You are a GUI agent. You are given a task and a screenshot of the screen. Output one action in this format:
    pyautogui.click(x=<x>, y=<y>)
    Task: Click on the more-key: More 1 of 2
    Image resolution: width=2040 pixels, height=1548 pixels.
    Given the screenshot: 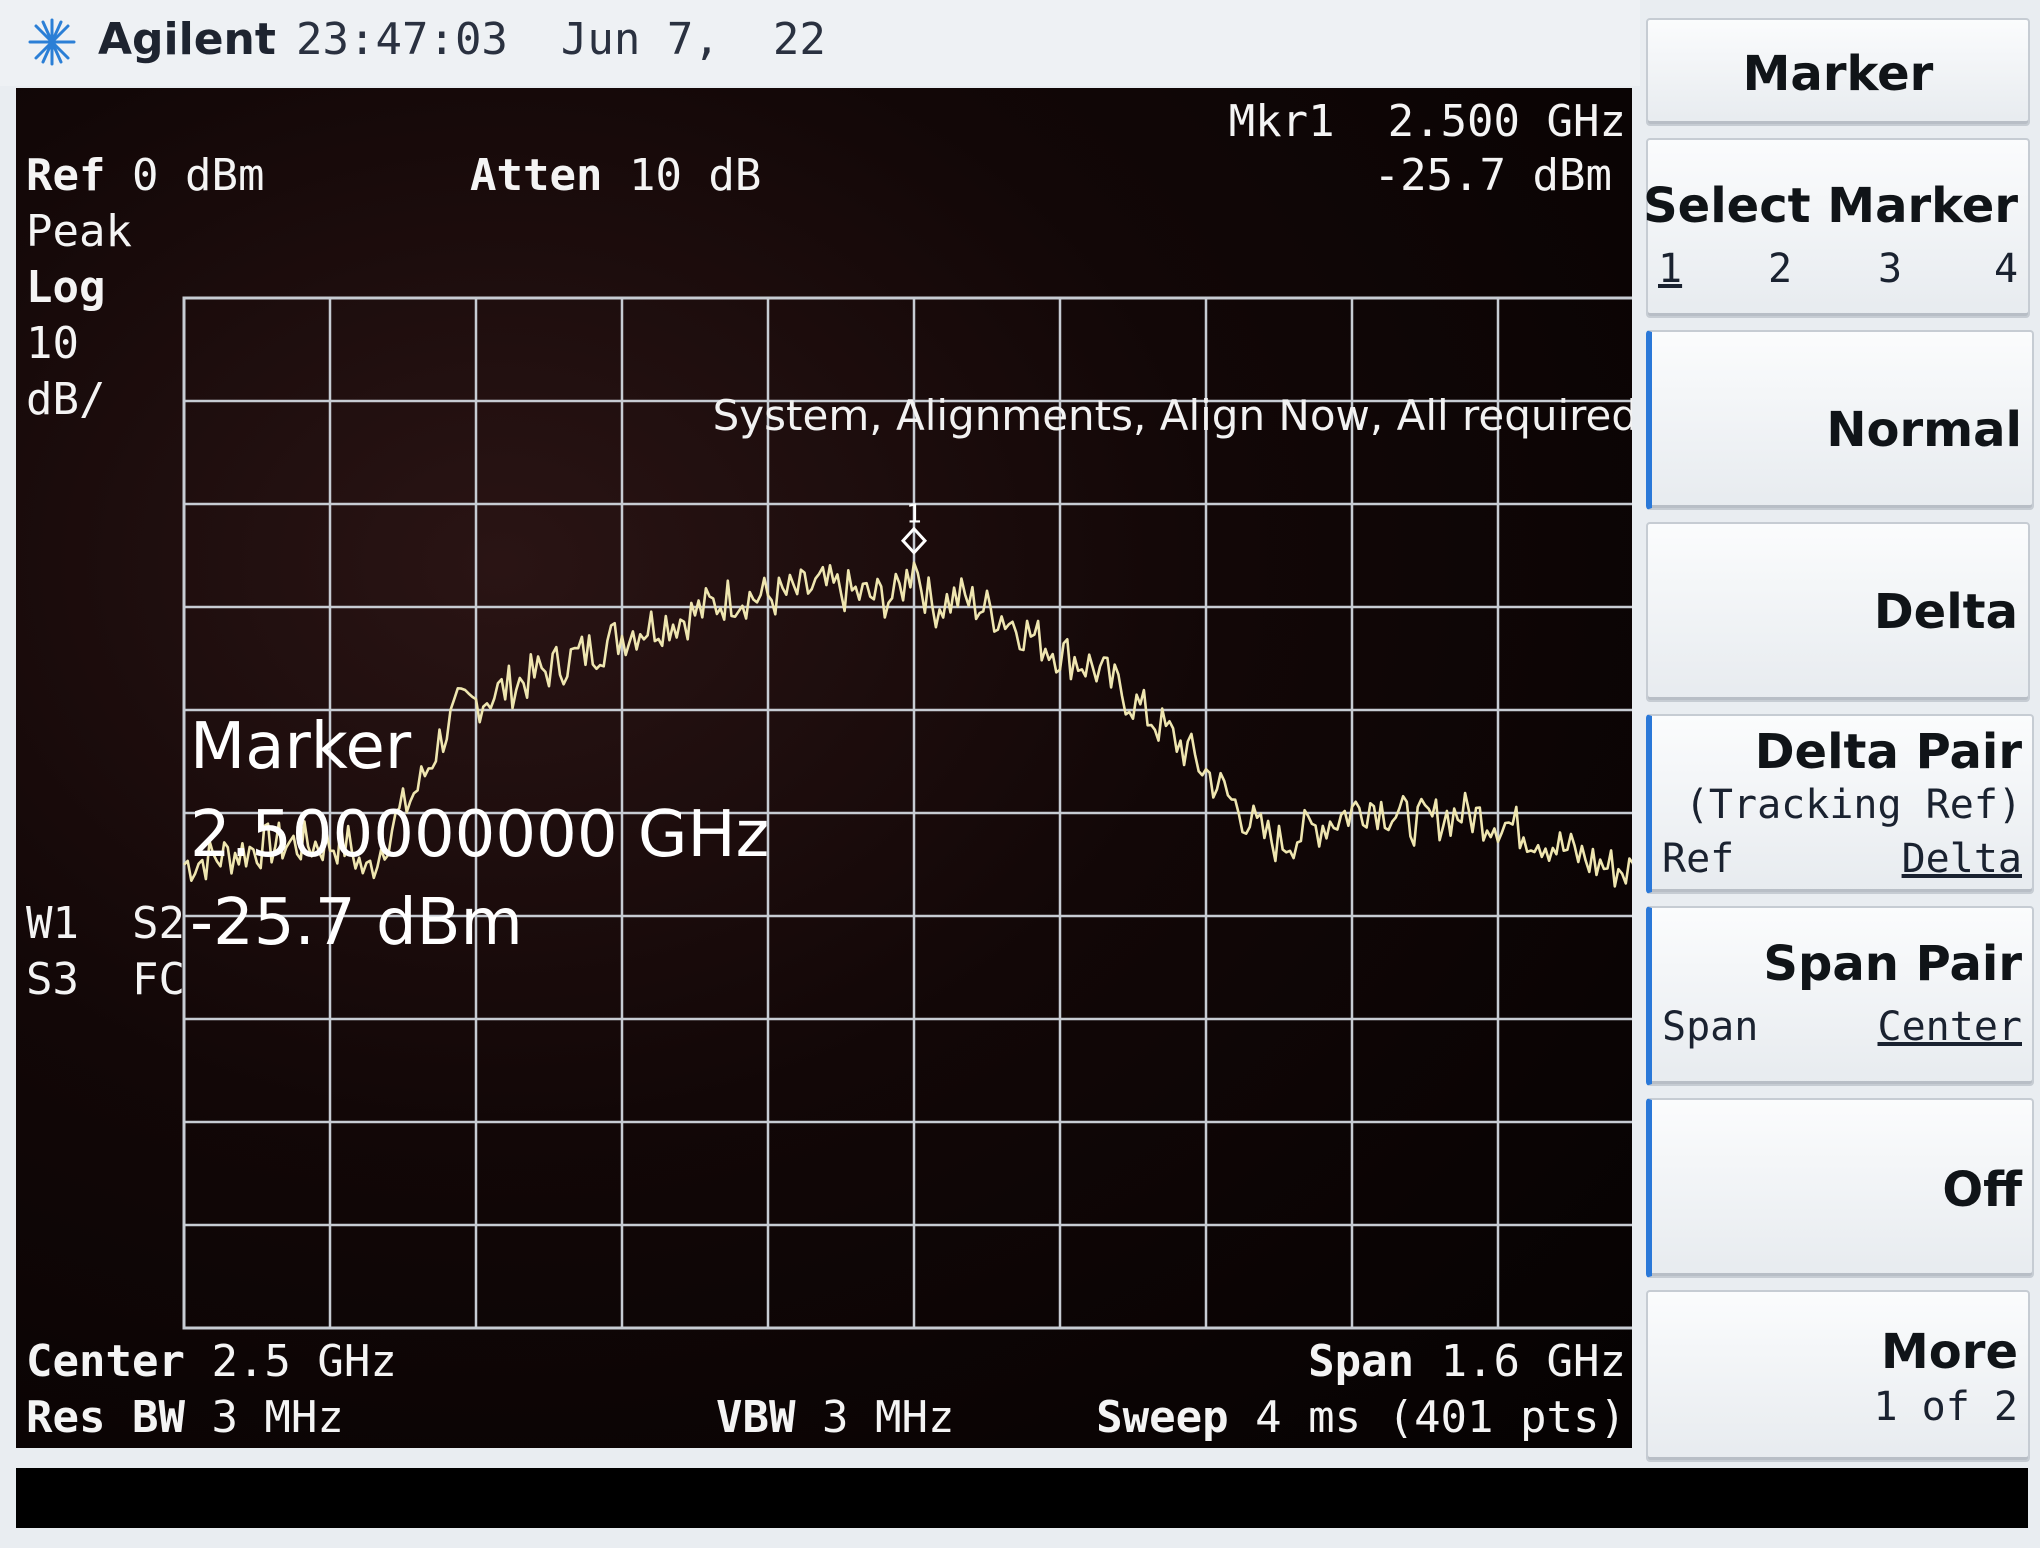 What is the action you would take?
    pyautogui.click(x=1838, y=1376)
    